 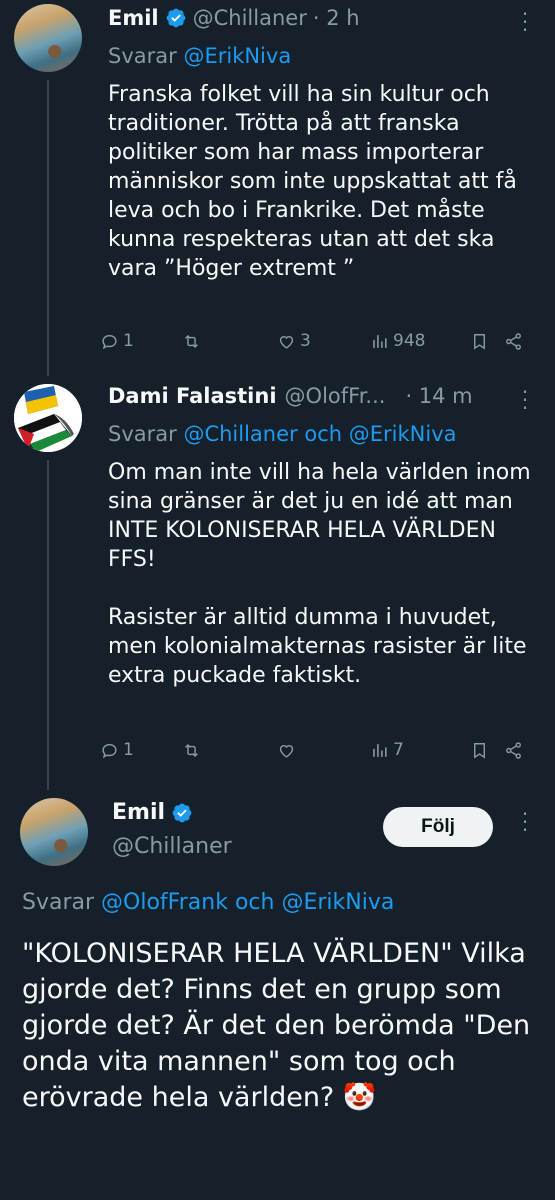 I want to click on tweet-header: Dami Falastini @OlofFr... · 14 m, so click(x=290, y=396).